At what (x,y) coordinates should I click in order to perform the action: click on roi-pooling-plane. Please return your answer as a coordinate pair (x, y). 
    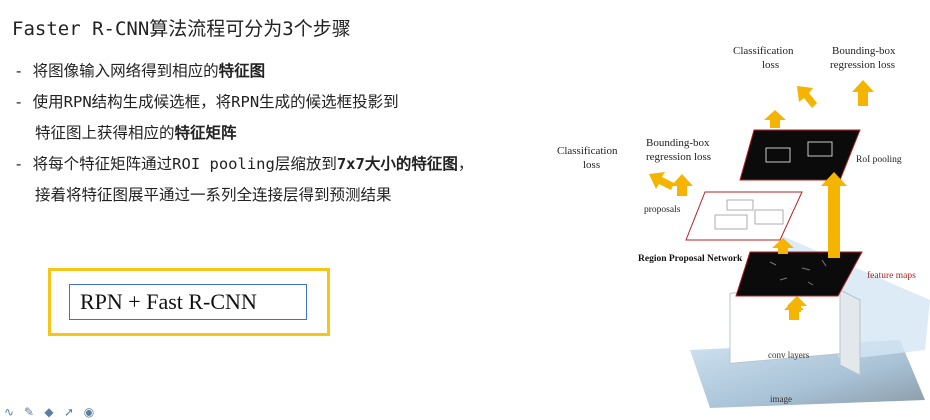
    Looking at the image, I should click on (800, 155).